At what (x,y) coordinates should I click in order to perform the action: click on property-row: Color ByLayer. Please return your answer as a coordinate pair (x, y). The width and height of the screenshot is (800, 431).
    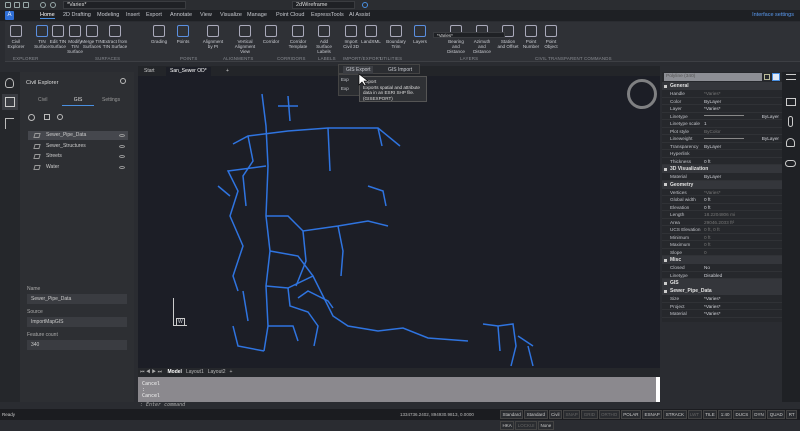
    Looking at the image, I should click on (722, 101).